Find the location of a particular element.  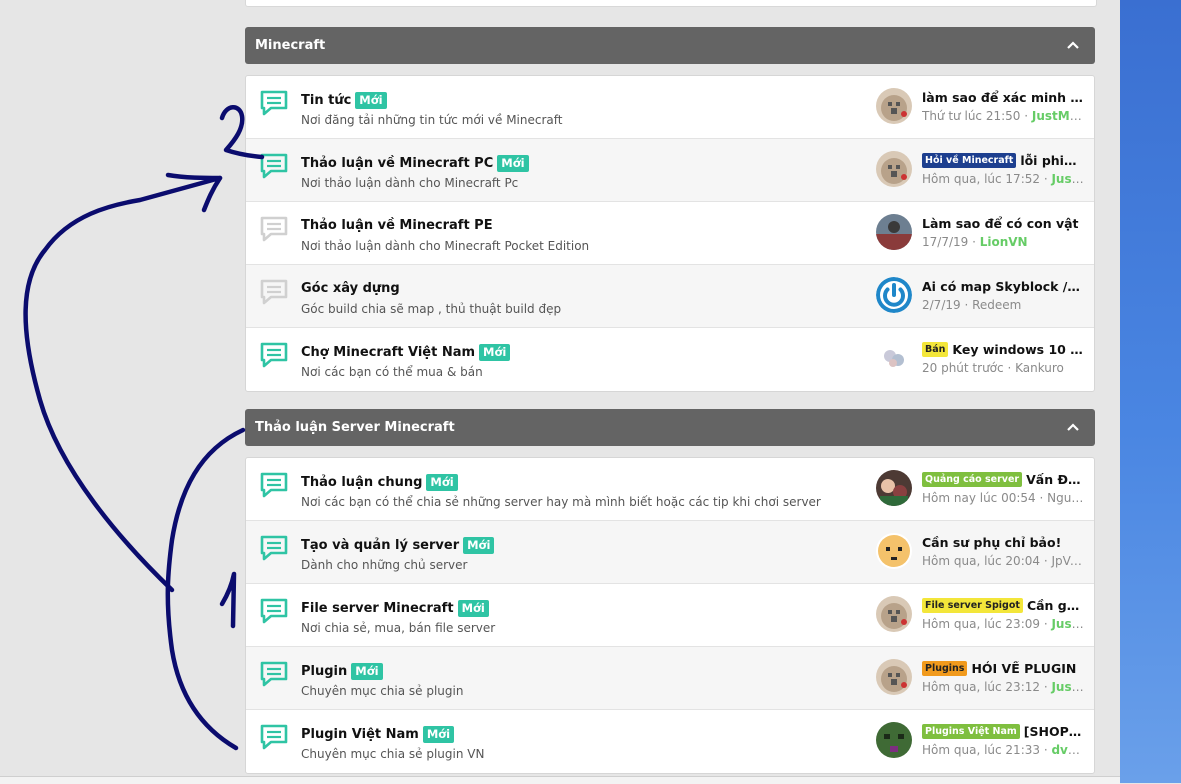

last-post-time: Hôm qua, lúc 20:04 is located at coordinates (981, 561).